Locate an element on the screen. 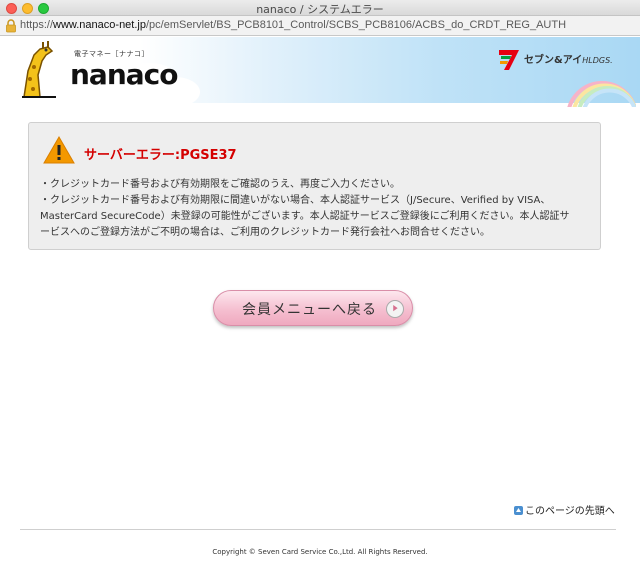  corp-logo-suffix: HLDGS. is located at coordinates (597, 60).